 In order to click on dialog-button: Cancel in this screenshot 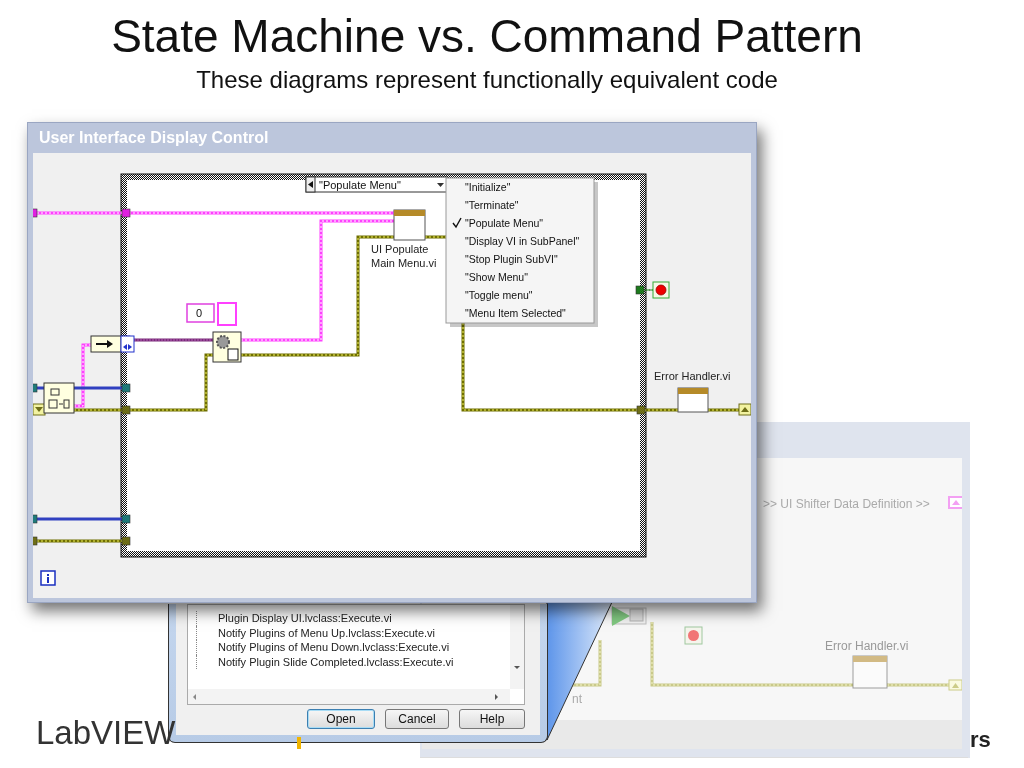, I will do `click(417, 719)`.